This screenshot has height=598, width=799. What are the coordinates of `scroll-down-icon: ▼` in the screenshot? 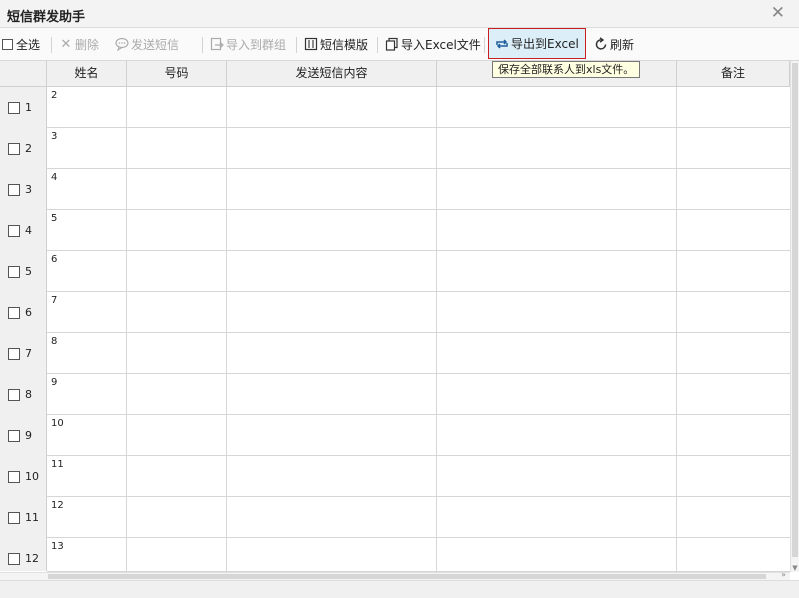 It's located at (795, 568).